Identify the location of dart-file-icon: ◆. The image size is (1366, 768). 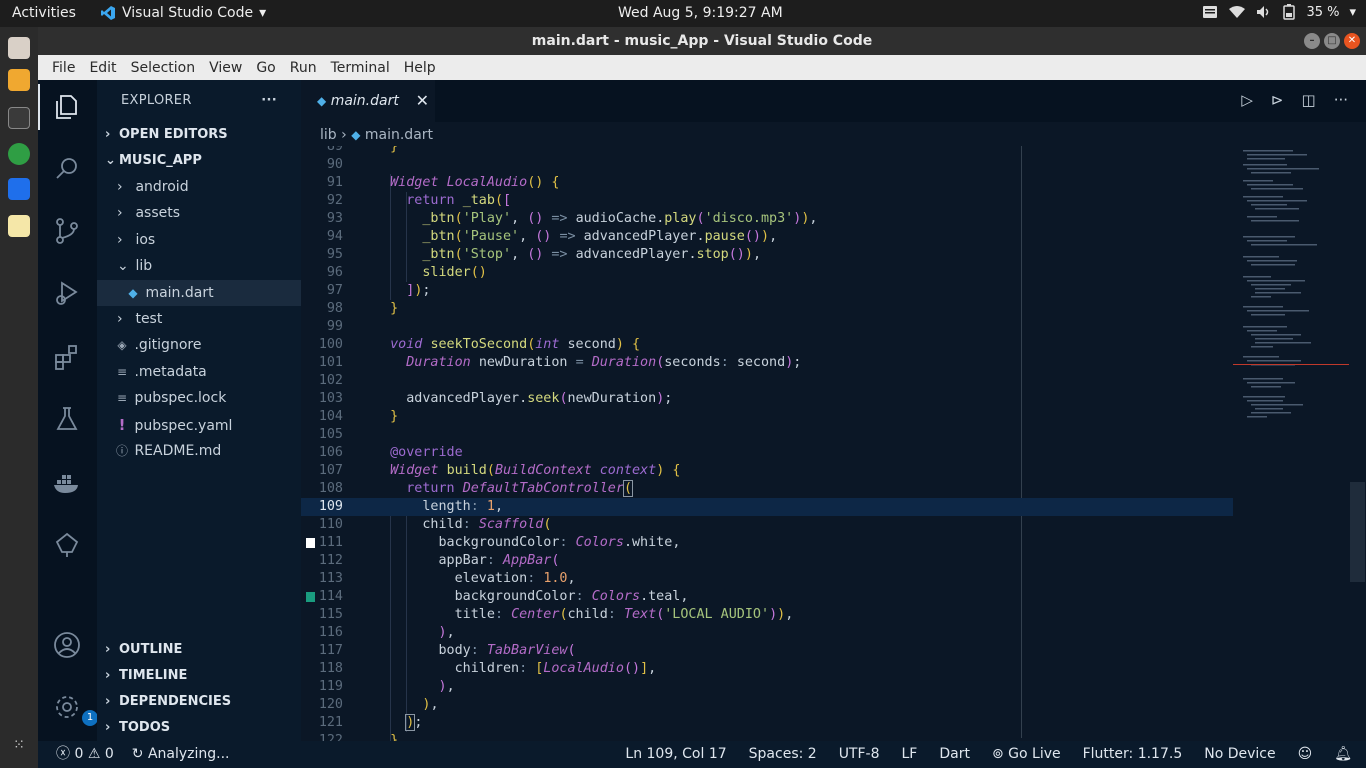
(322, 101).